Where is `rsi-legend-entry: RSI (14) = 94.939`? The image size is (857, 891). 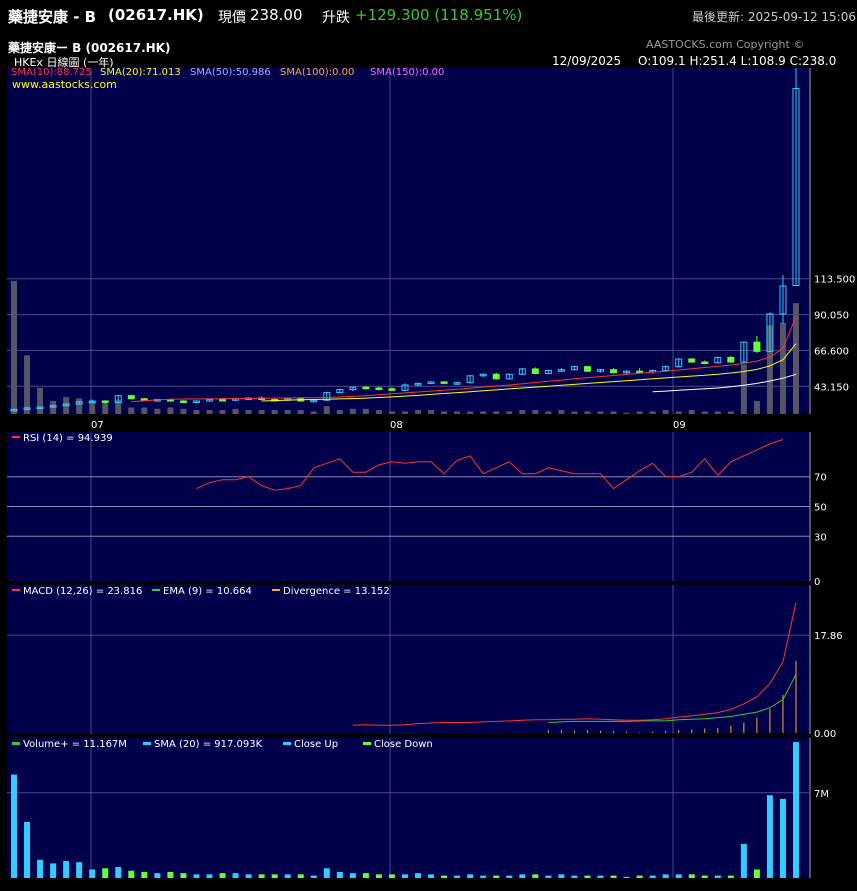 rsi-legend-entry: RSI (14) = 94.939 is located at coordinates (68, 438).